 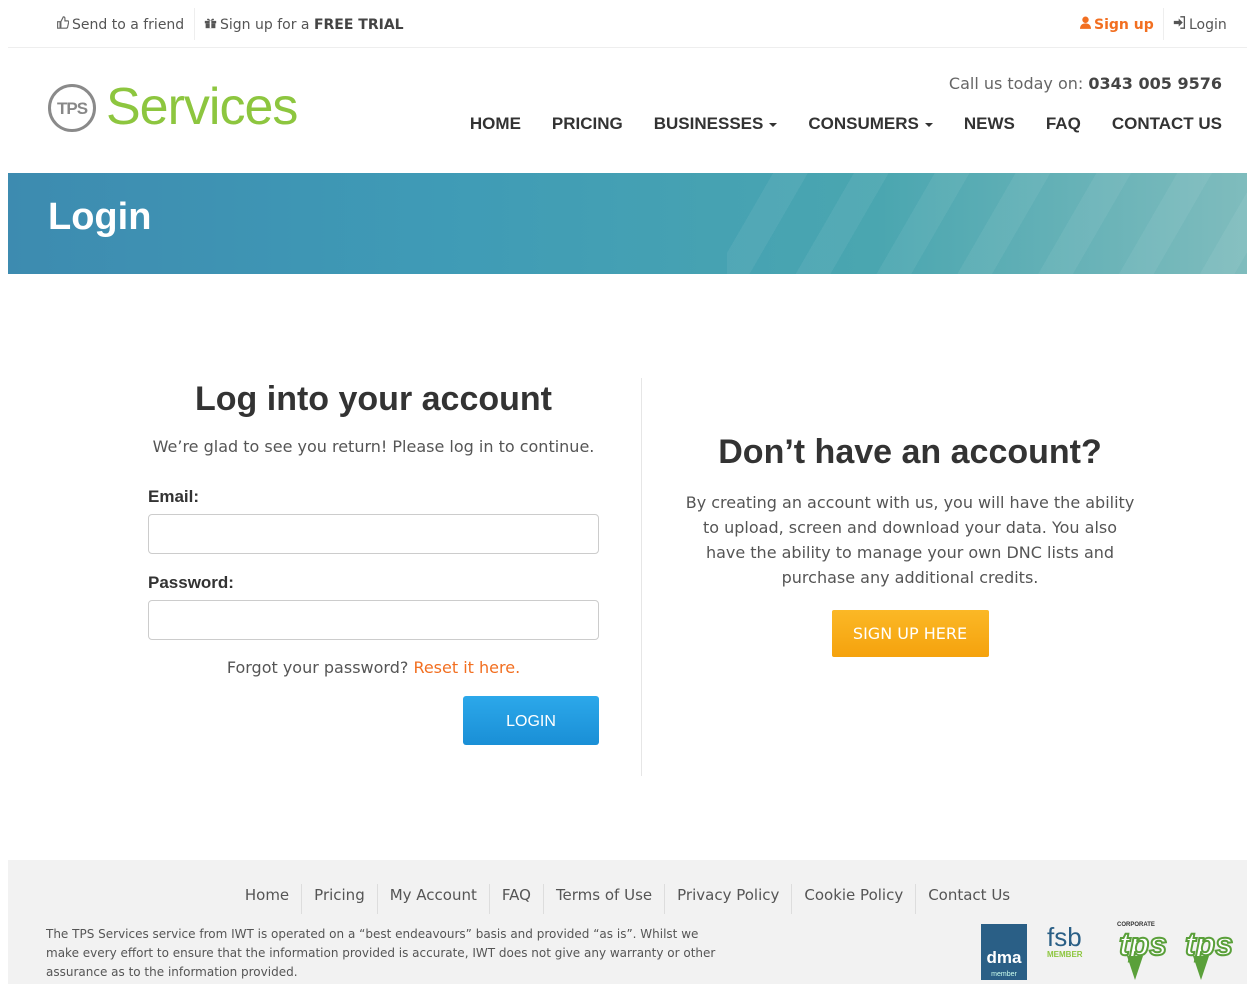 I want to click on nav-businesses: BUSINESSES, so click(x=716, y=124).